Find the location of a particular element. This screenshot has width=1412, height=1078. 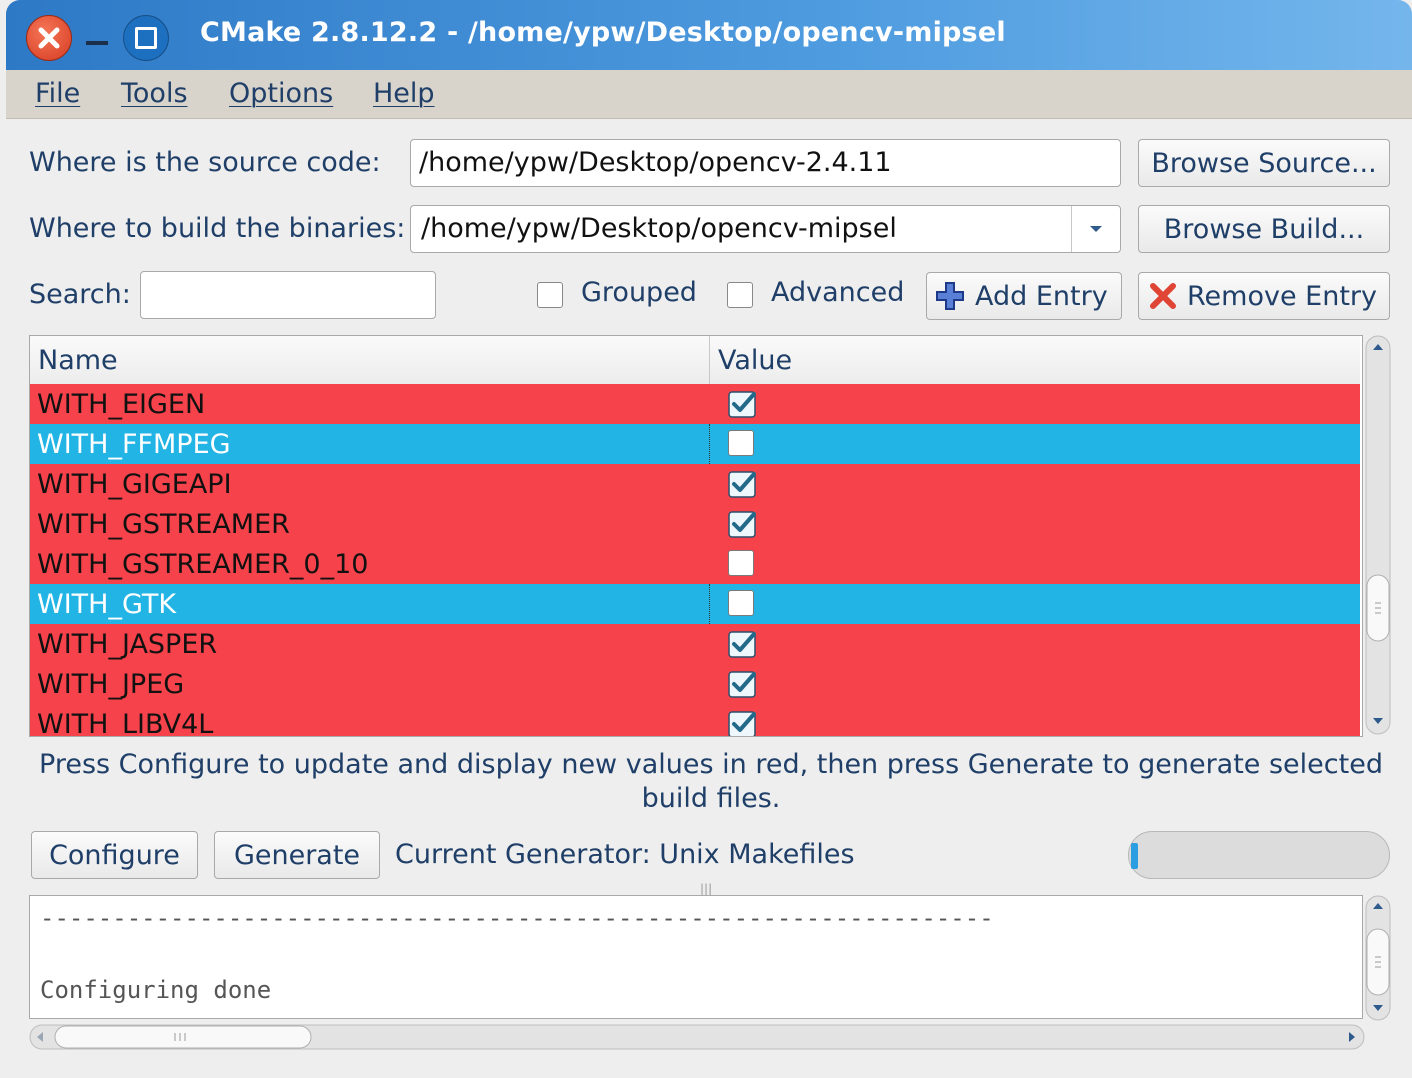

column-header-value: Value is located at coordinates (755, 360).